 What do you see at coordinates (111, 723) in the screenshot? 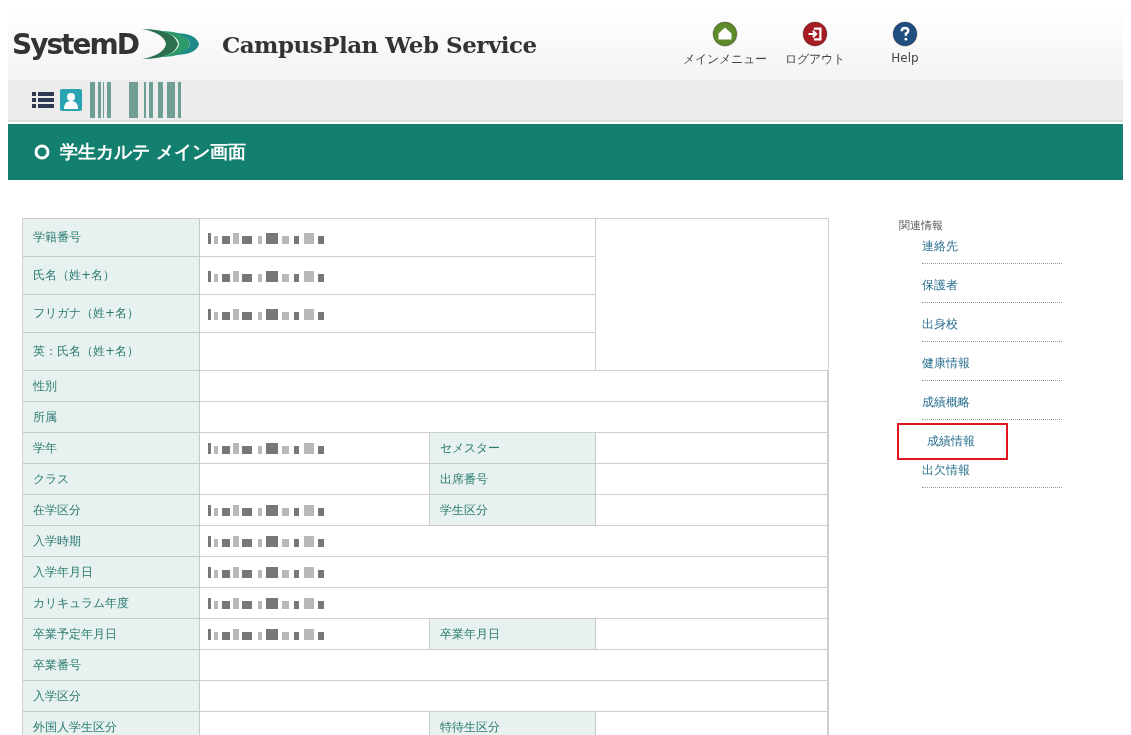
I see `field-label: 外国人学生区分` at bounding box center [111, 723].